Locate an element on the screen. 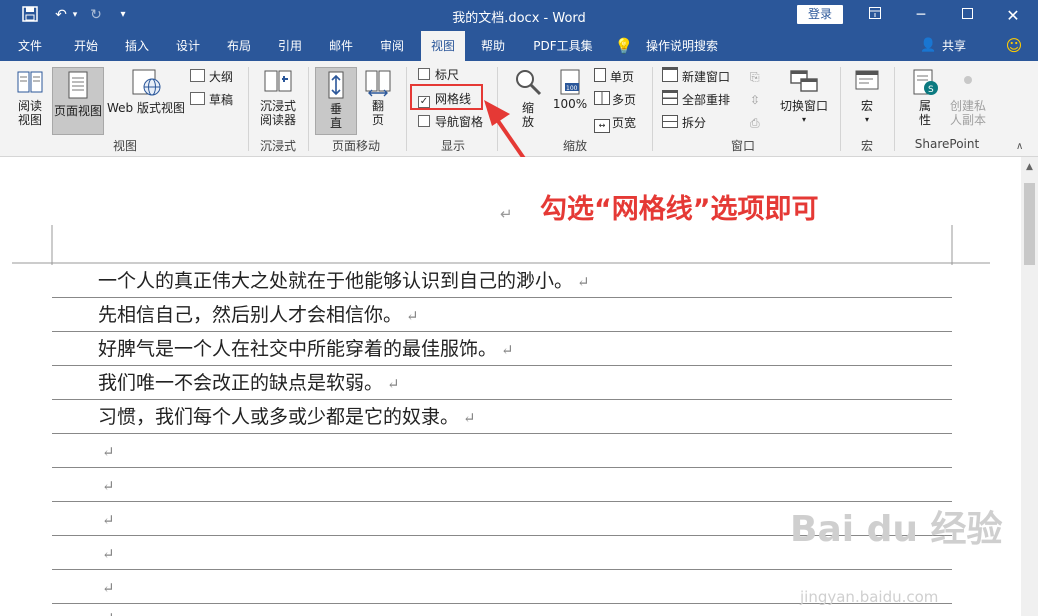 This screenshot has width=1038, height=616. tab-home: 开始 is located at coordinates (86, 46).